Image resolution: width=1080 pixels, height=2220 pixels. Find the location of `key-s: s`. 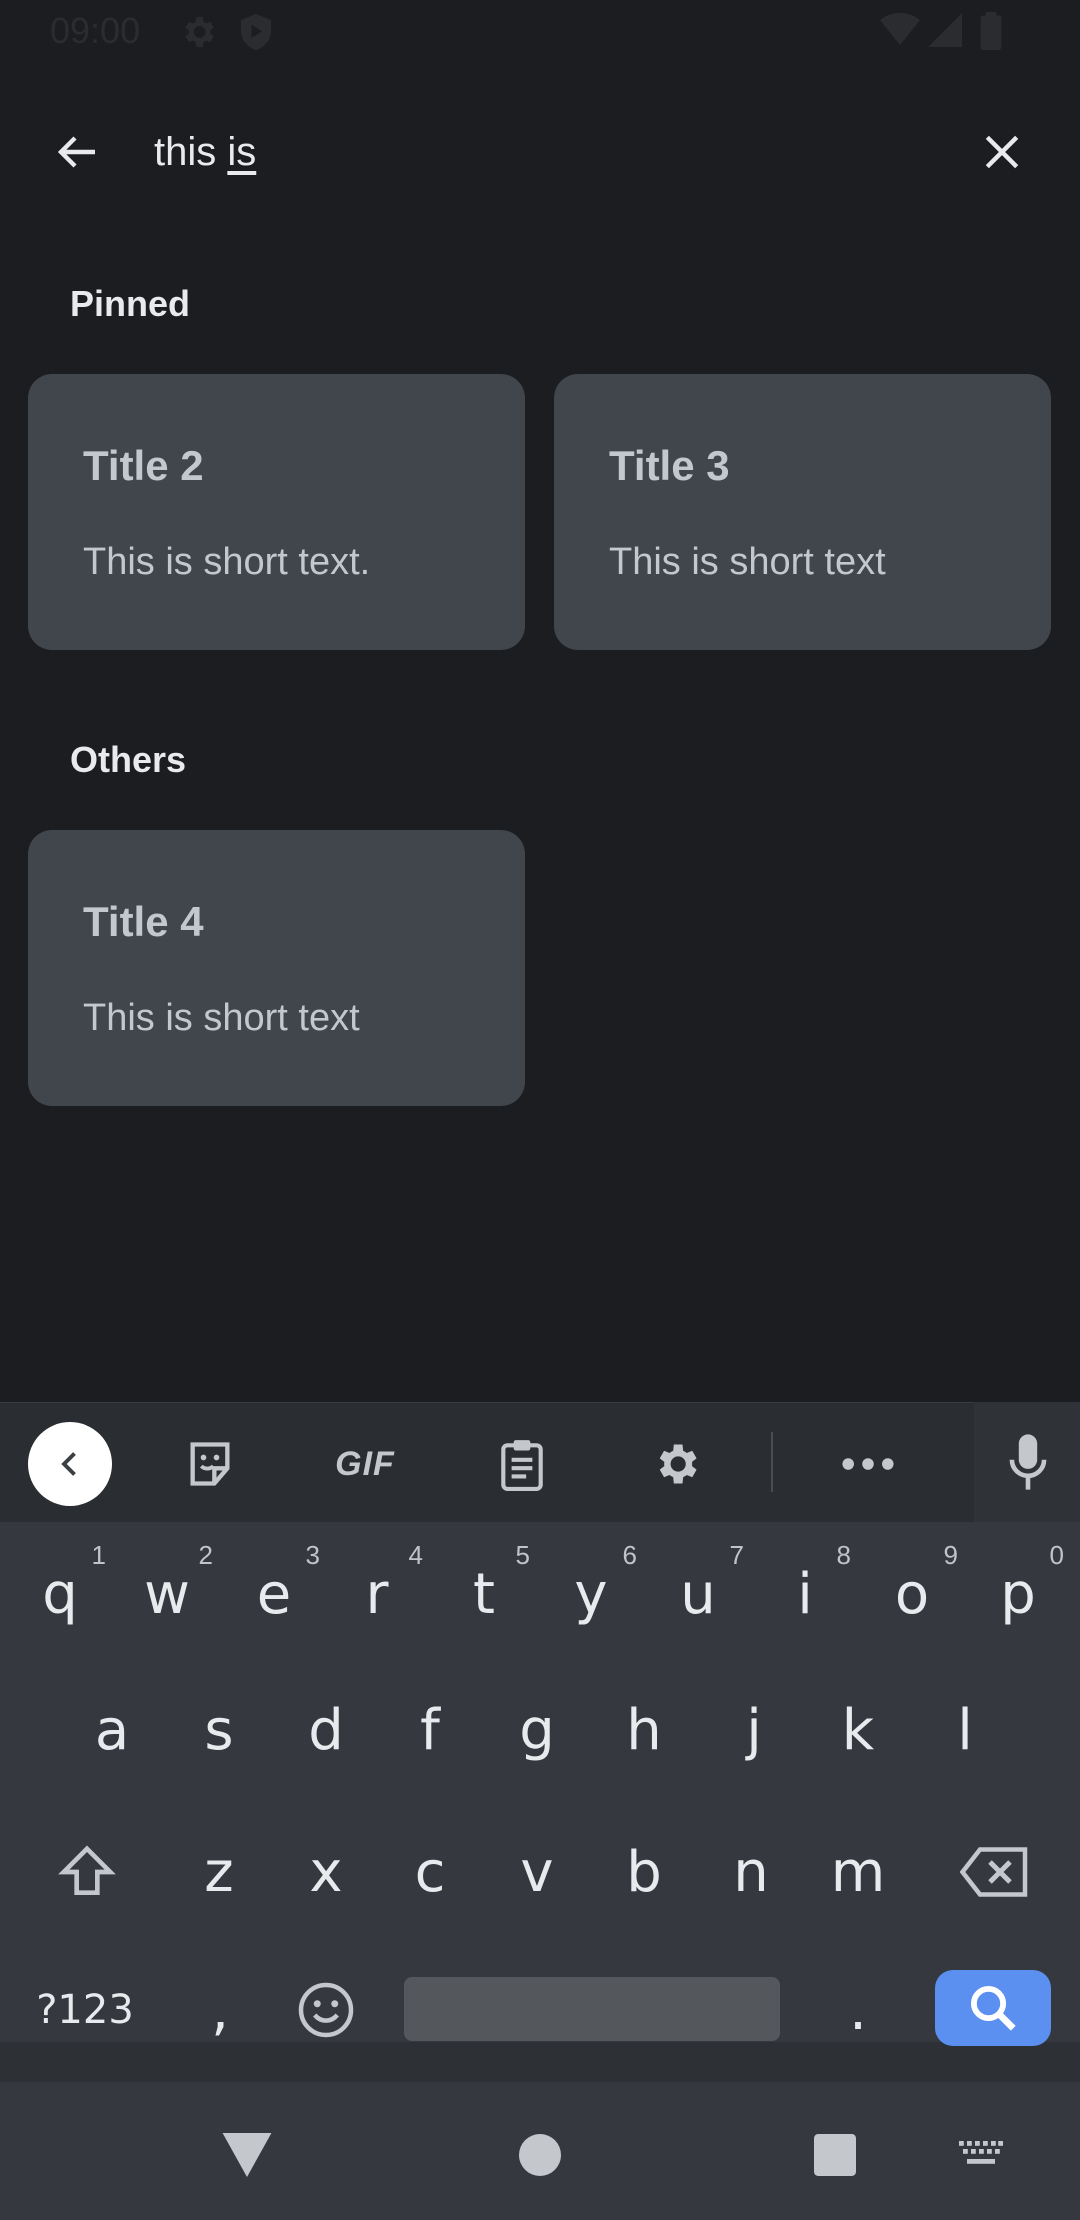

key-s: s is located at coordinates (219, 1730).